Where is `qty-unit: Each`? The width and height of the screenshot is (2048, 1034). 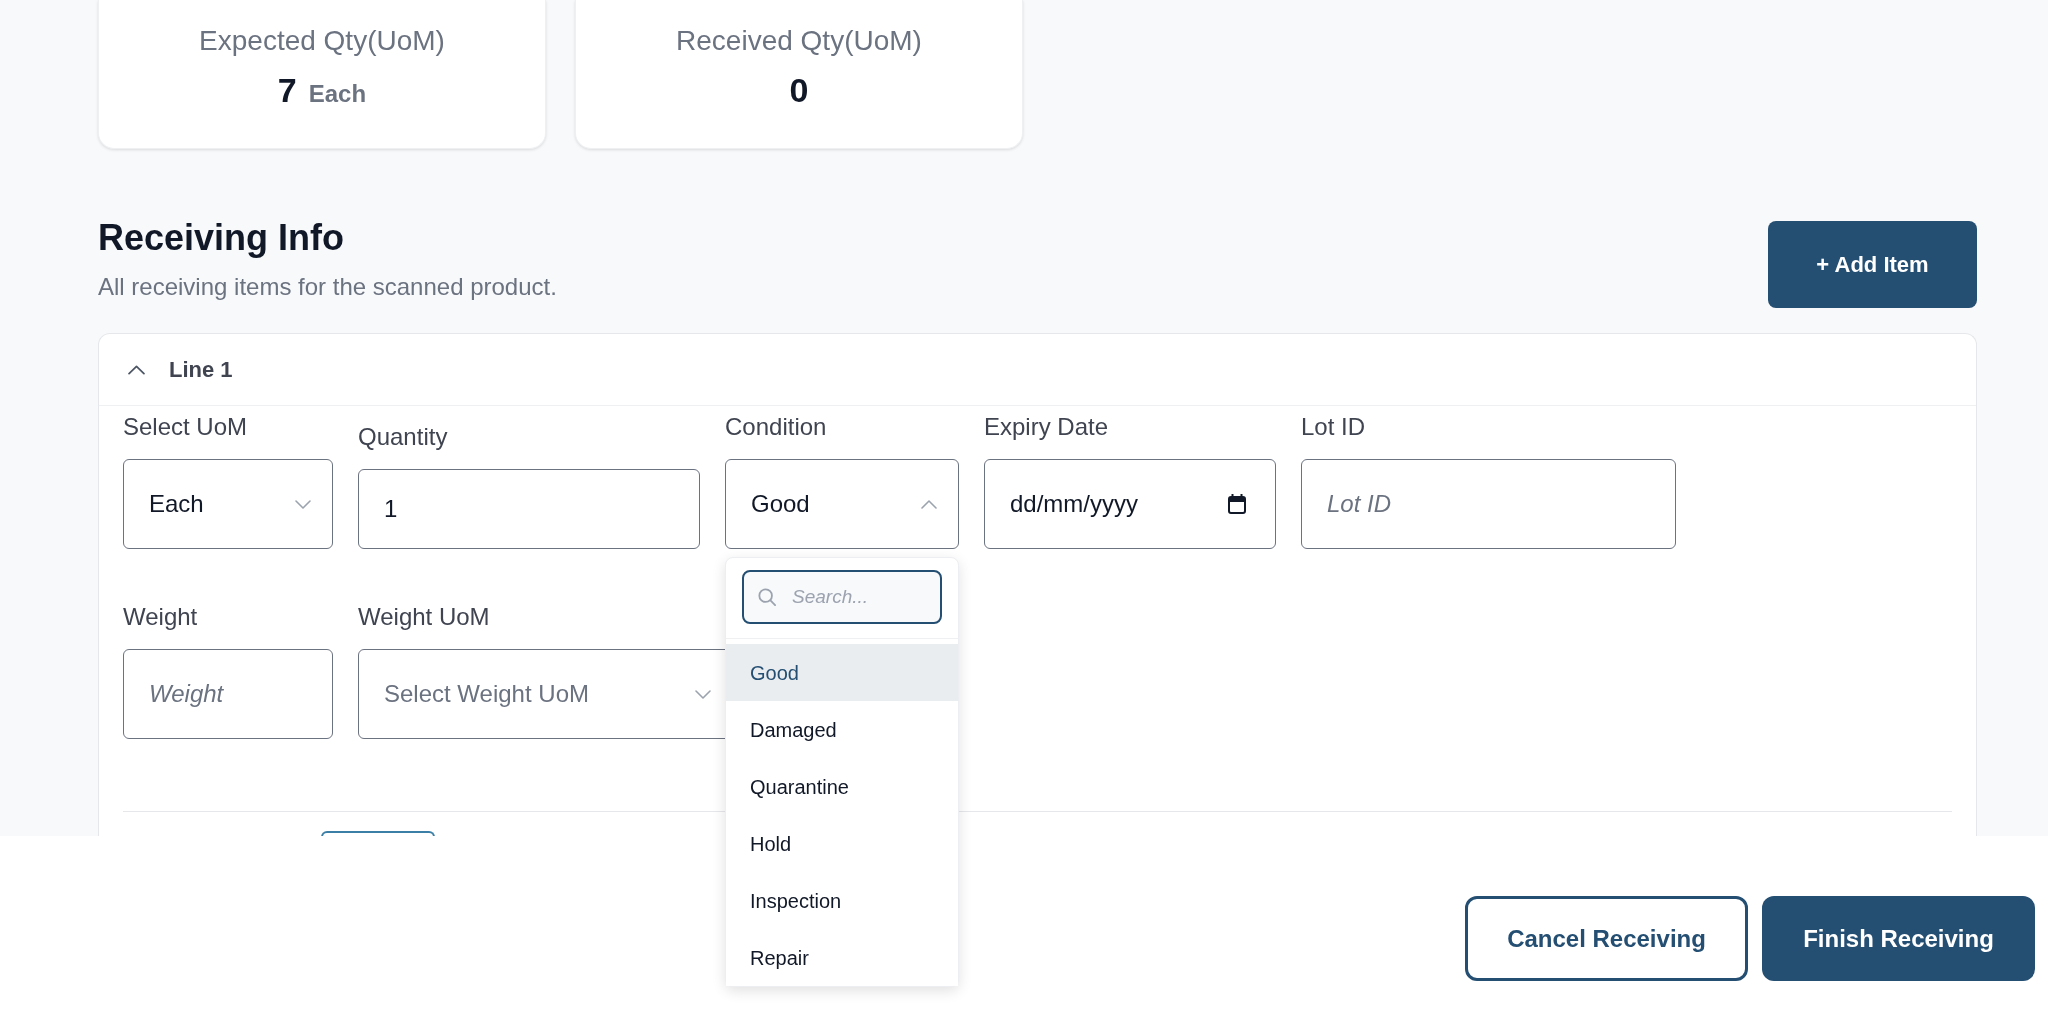
qty-unit: Each is located at coordinates (337, 94).